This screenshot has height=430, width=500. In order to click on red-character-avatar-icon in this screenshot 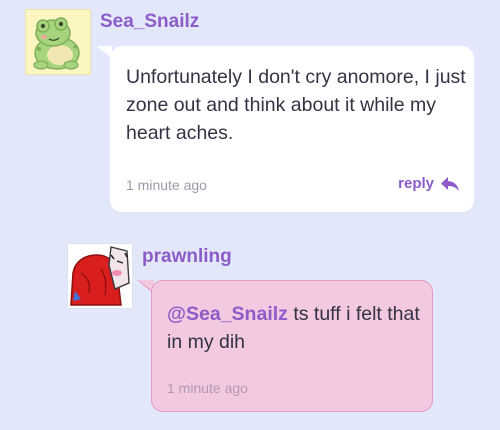, I will do `click(100, 276)`.